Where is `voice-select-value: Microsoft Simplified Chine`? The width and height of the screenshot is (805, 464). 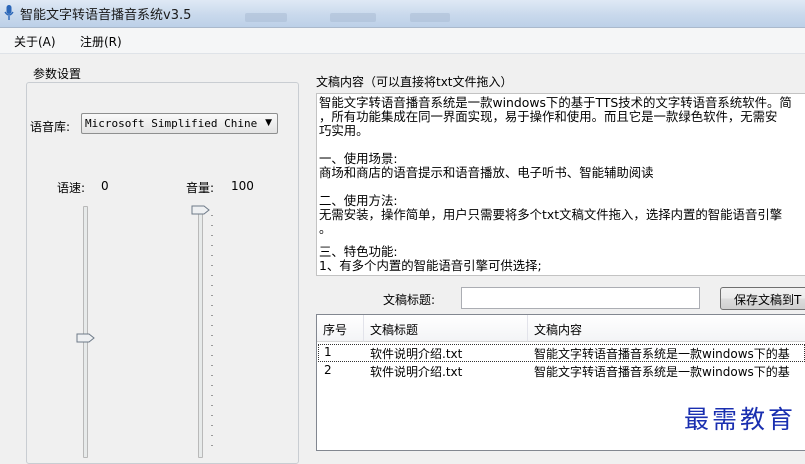 voice-select-value: Microsoft Simplified Chine is located at coordinates (171, 123).